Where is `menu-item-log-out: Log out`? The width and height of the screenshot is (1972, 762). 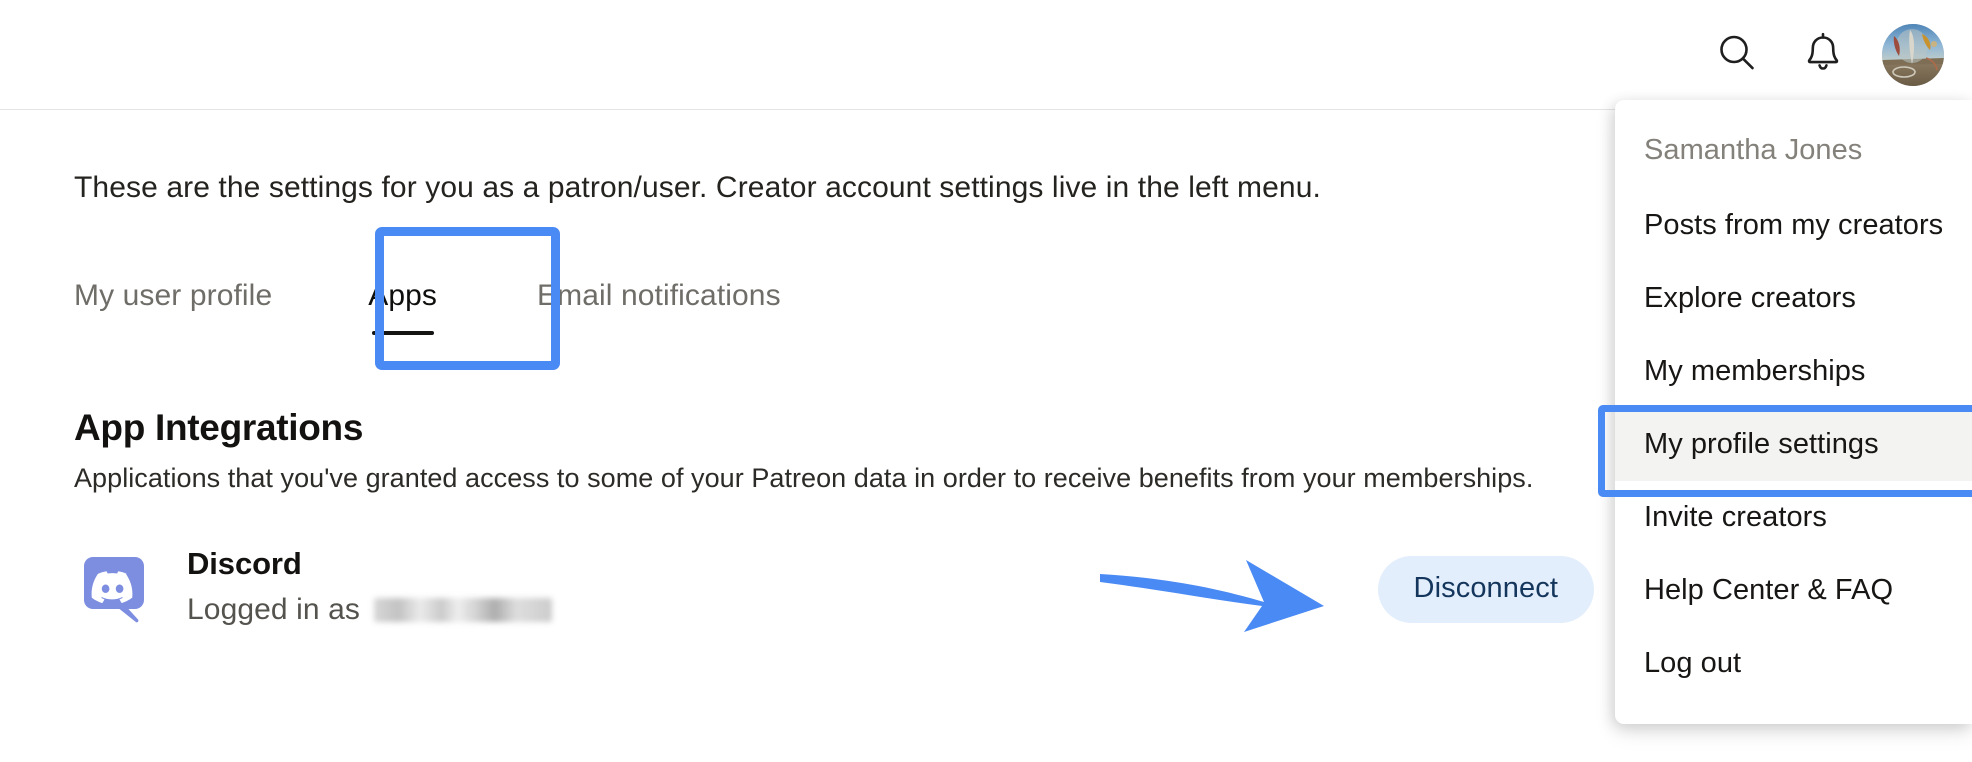
menu-item-log-out: Log out is located at coordinates (1793, 663).